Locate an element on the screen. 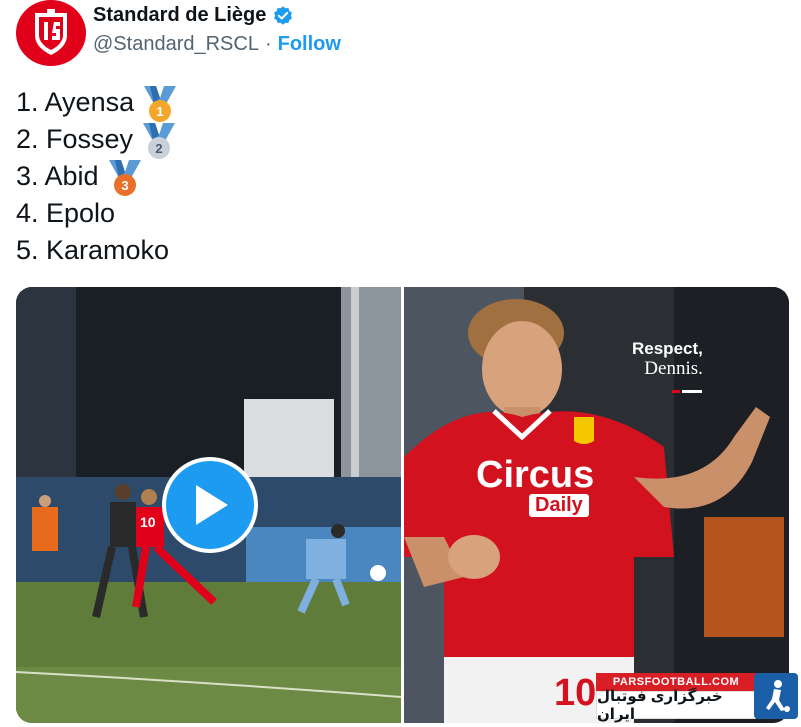  silver-medal-icon: 2 is located at coordinates (159, 140).